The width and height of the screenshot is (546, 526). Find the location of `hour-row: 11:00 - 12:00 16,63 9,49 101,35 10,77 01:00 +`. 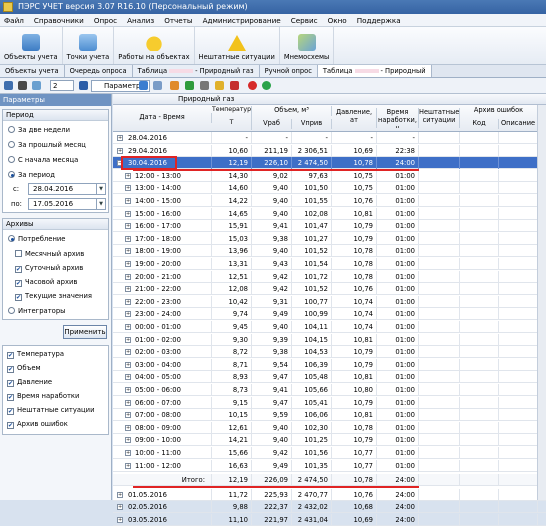

hour-row: 11:00 - 12:00 16,63 9,49 101,35 10,77 01:00 + is located at coordinates (329, 465).